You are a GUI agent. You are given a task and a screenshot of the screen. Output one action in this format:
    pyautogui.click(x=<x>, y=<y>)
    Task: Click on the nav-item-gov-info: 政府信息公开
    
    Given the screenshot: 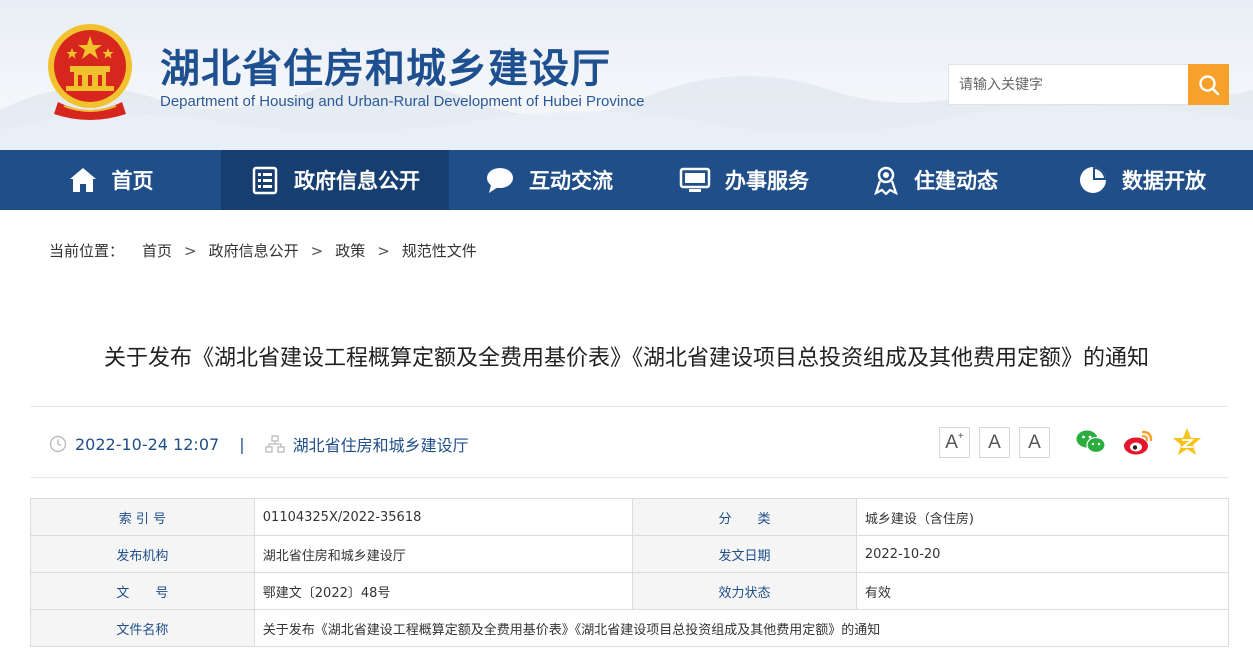 What is the action you would take?
    pyautogui.click(x=335, y=180)
    